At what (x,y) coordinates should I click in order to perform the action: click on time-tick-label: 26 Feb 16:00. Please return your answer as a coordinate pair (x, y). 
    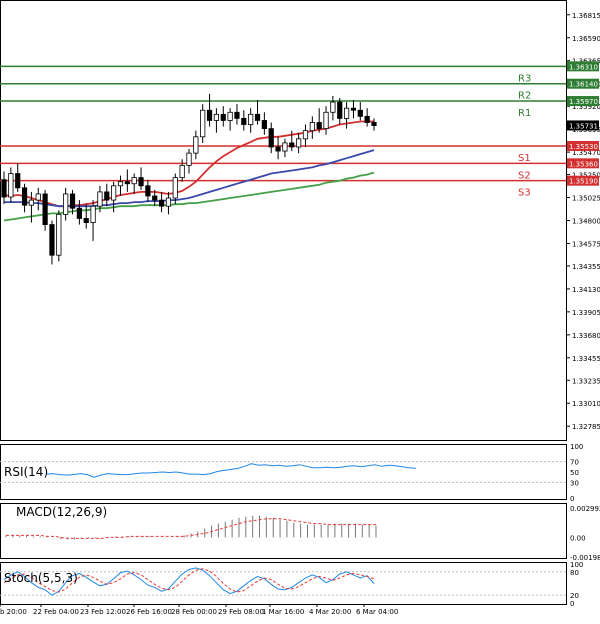
    Looking at the image, I should click on (149, 612).